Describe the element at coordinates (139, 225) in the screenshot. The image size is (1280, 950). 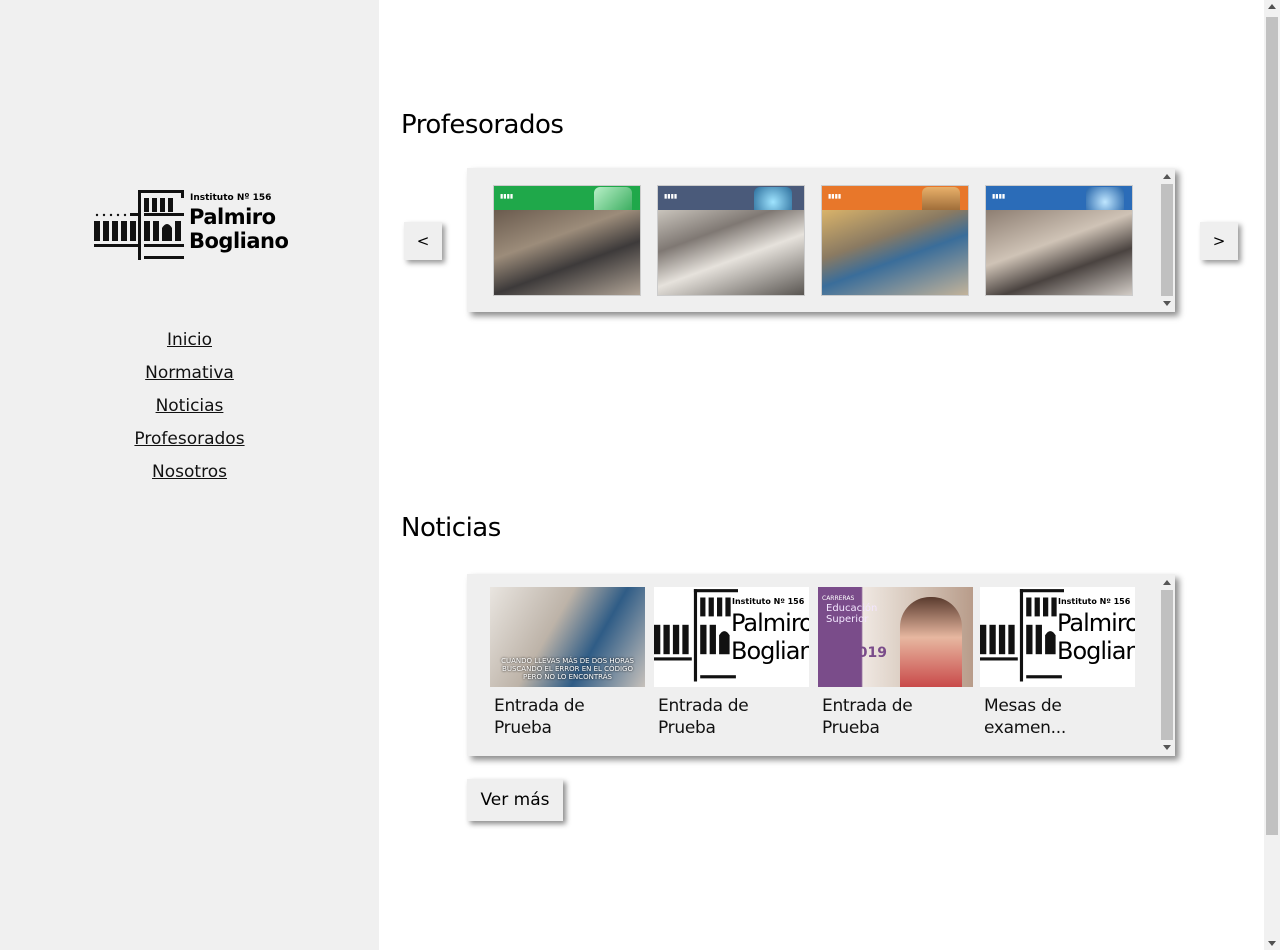
I see `building-logo-icon` at that location.